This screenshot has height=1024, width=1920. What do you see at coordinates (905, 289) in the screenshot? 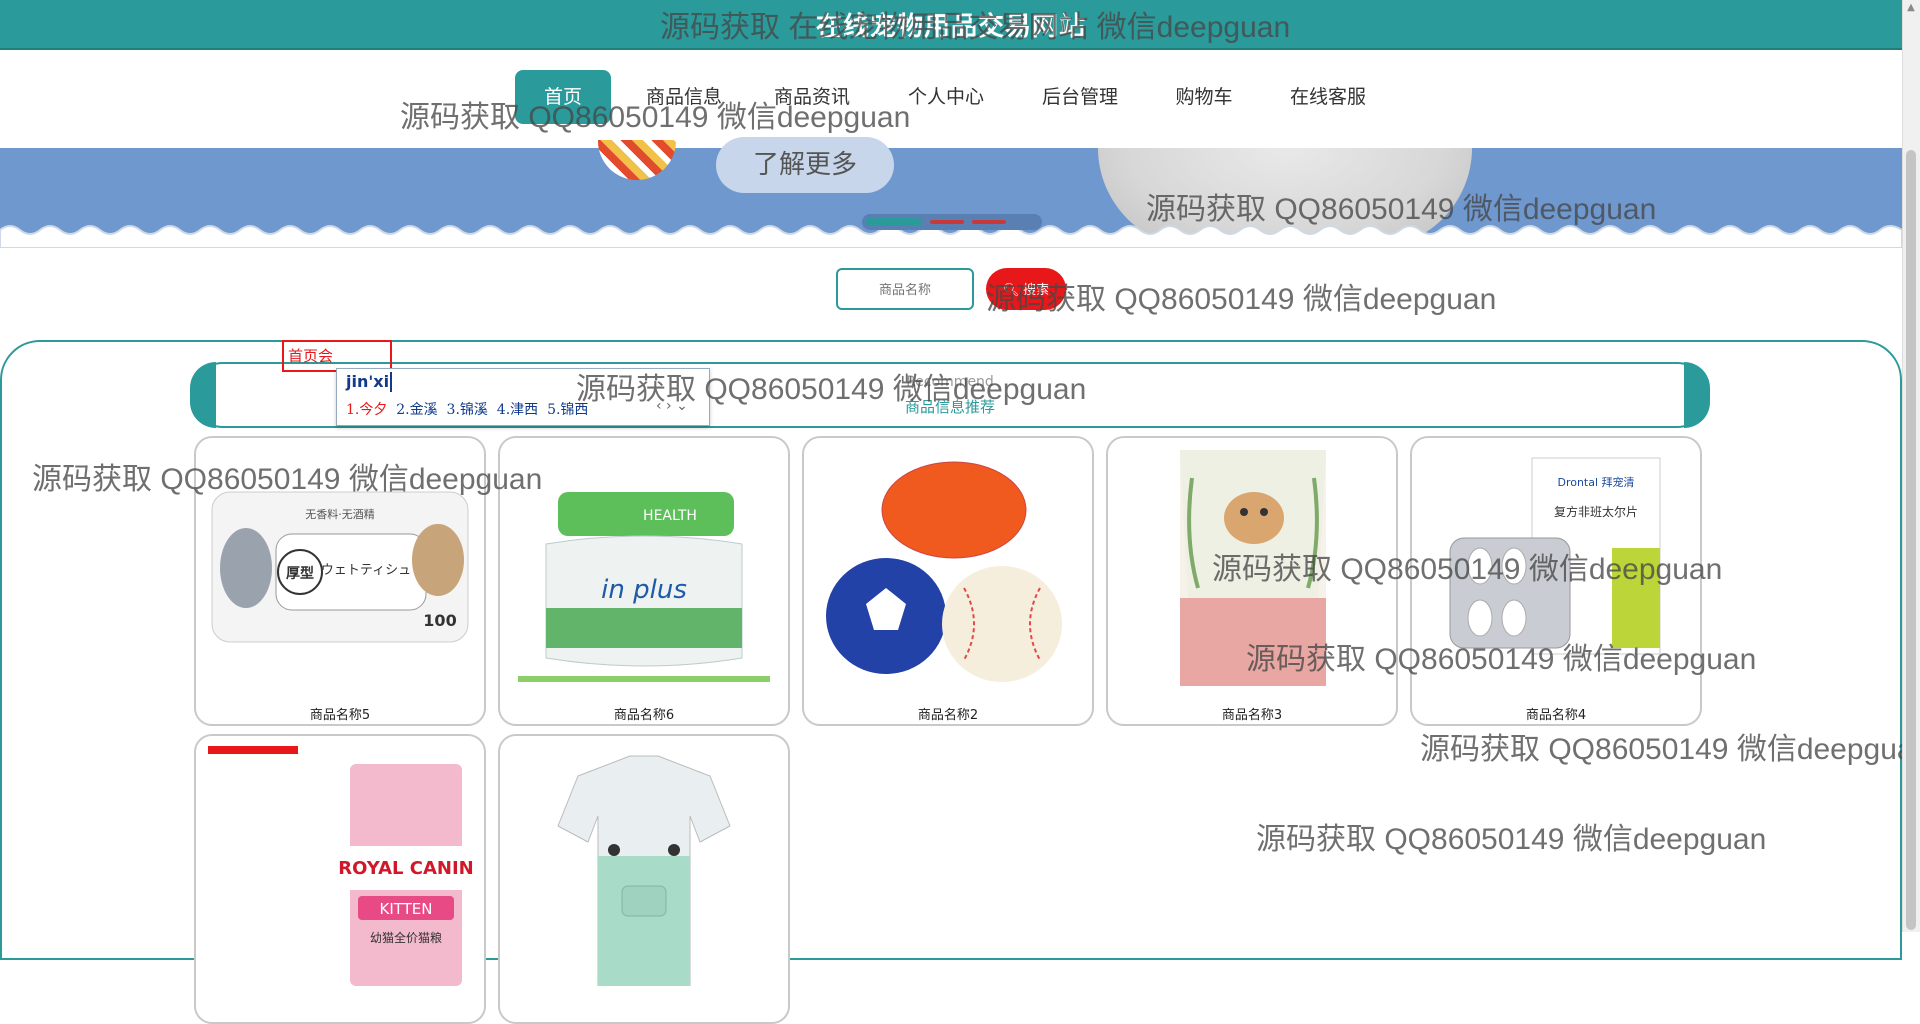
I see `search-input` at bounding box center [905, 289].